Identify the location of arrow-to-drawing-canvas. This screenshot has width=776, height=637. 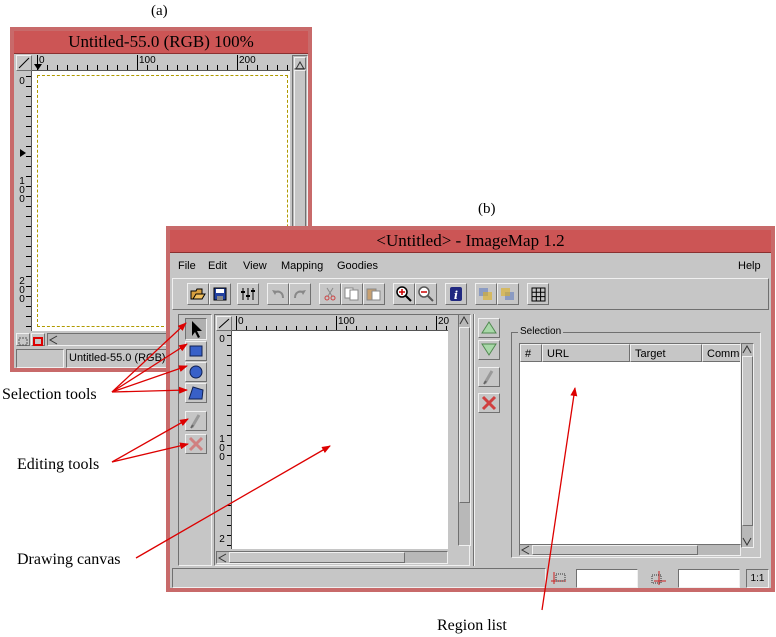
(233, 502).